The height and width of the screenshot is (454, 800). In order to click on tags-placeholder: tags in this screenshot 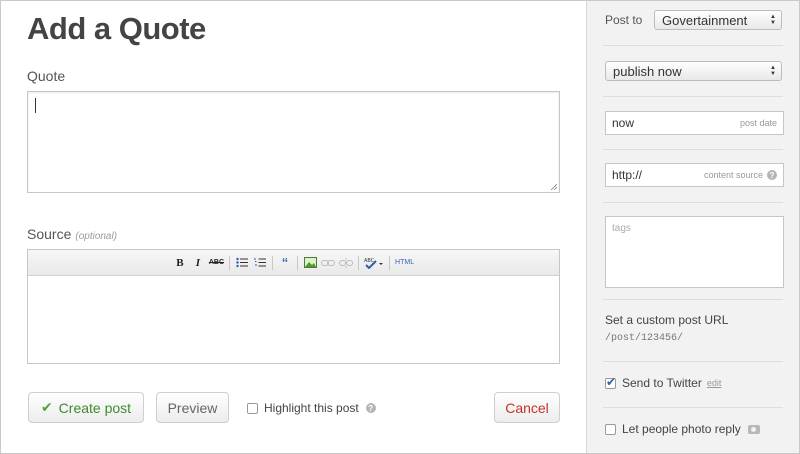, I will do `click(621, 228)`.